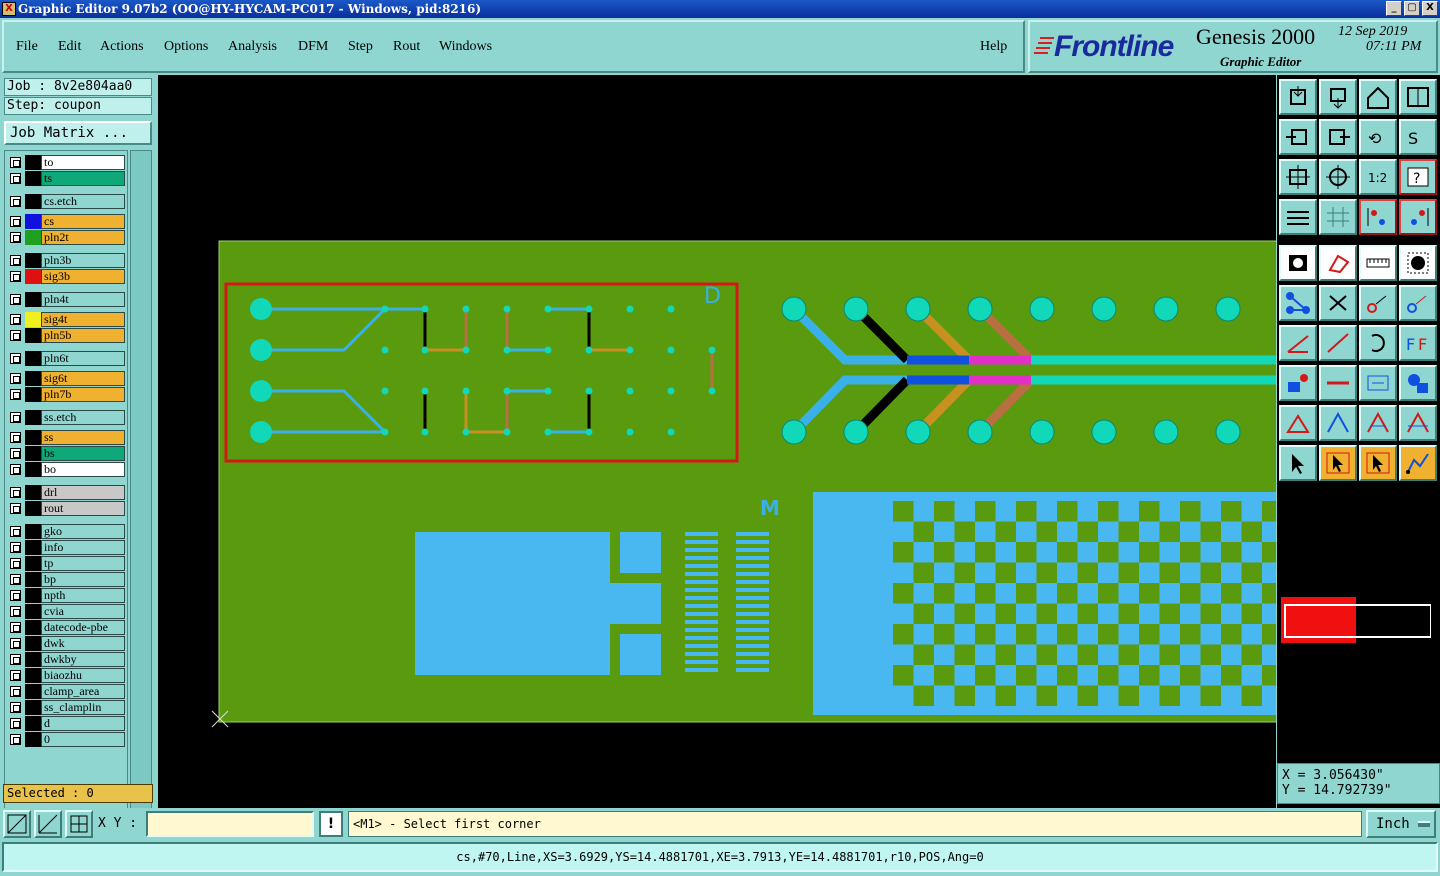 This screenshot has height=876, width=1440. I want to click on layer-row: pln4t, so click(66, 299).